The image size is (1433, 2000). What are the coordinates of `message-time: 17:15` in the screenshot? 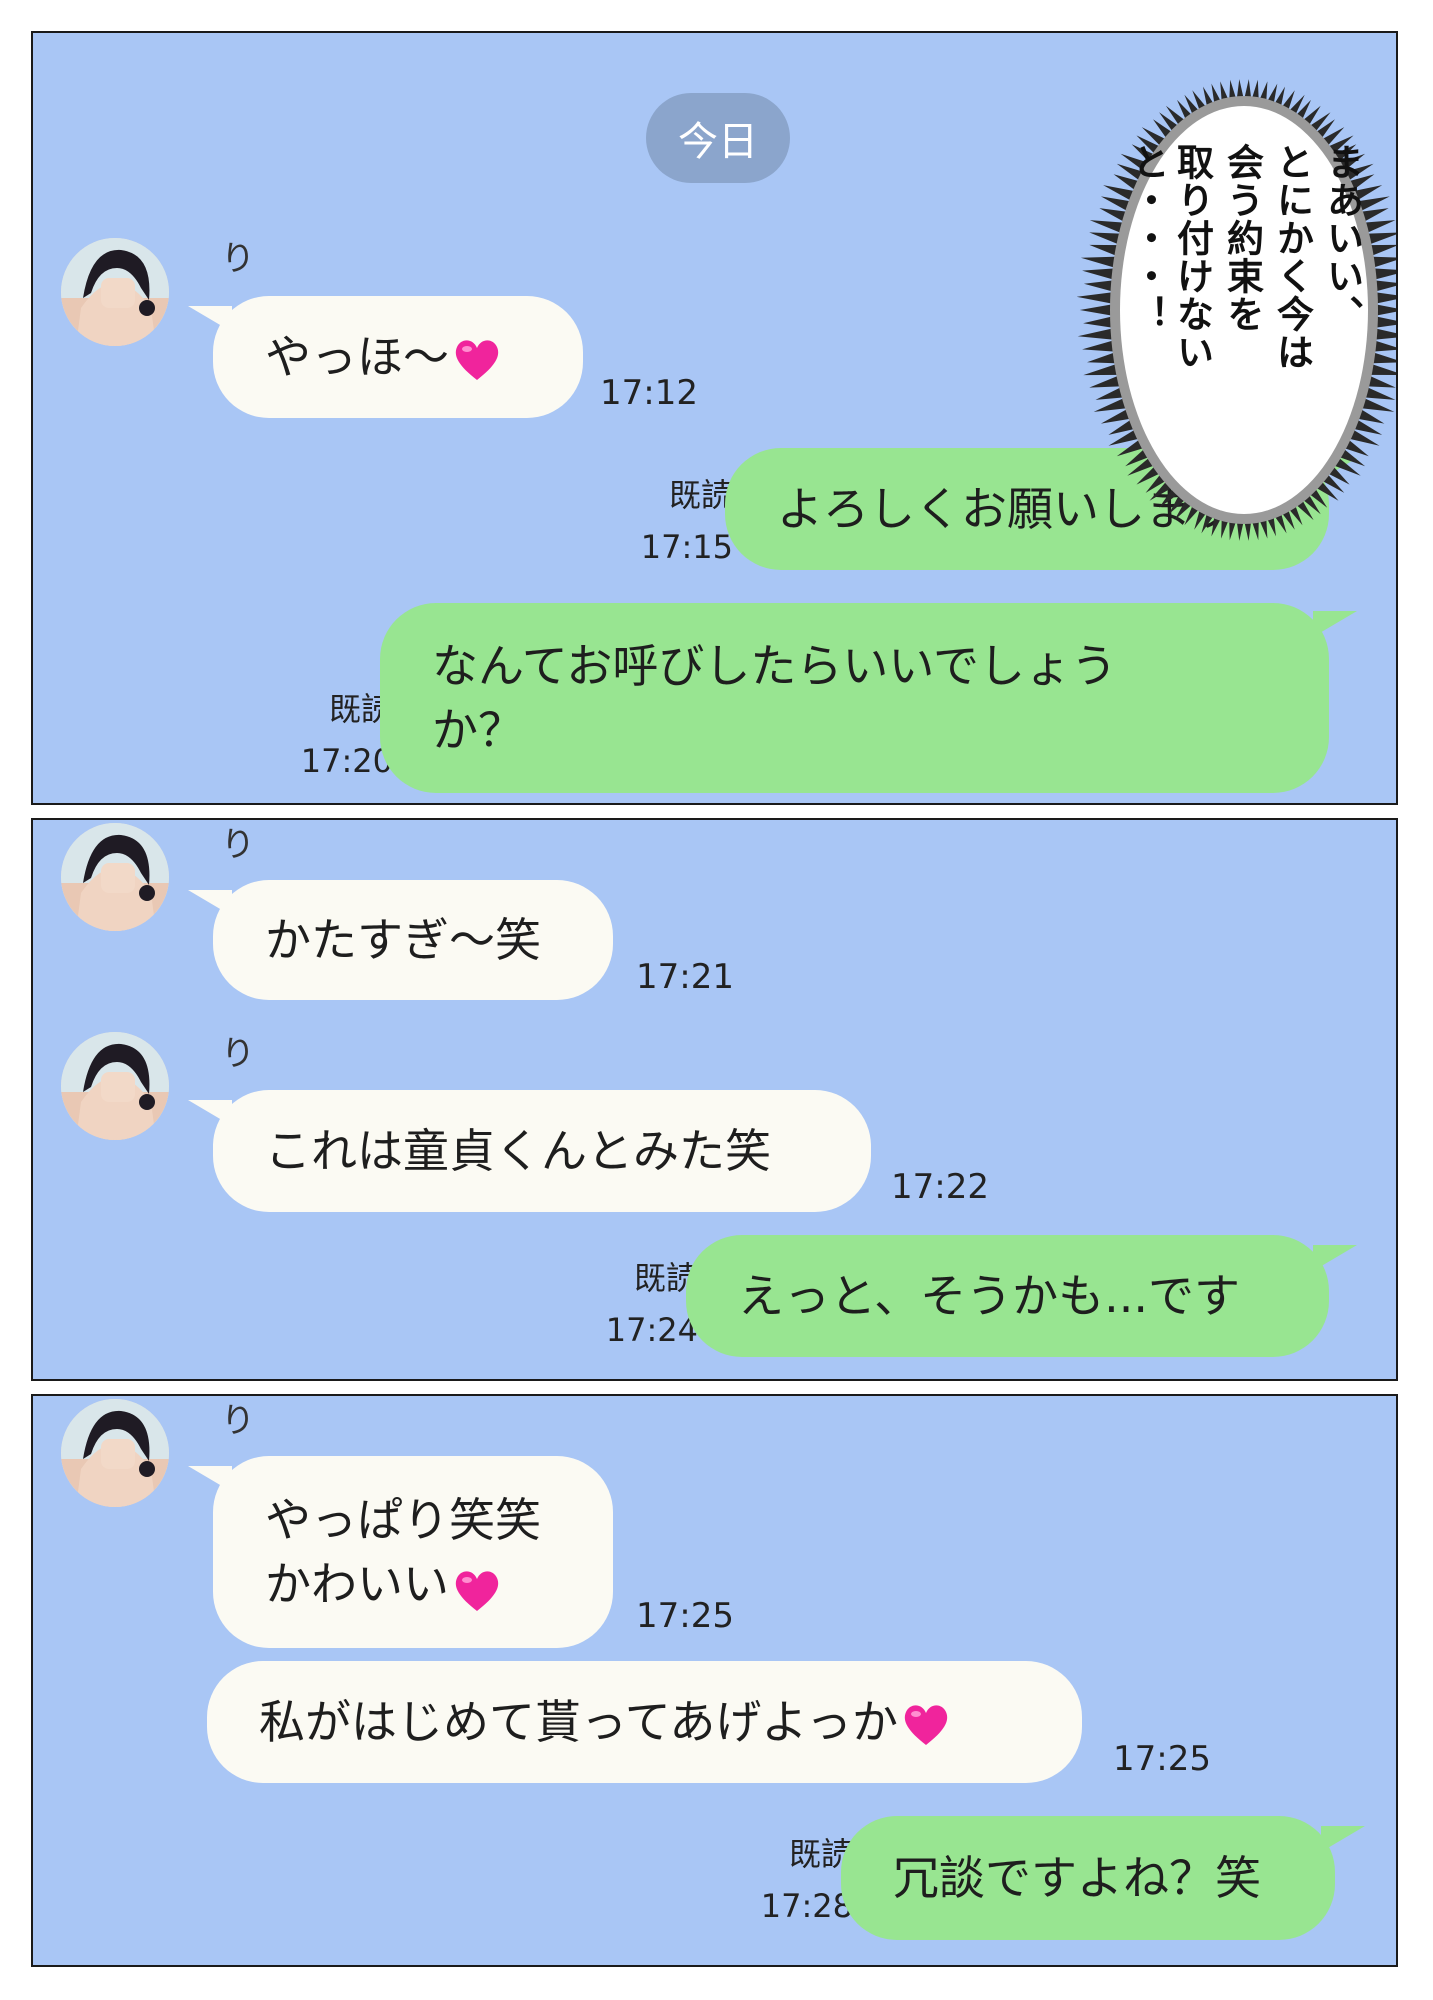 It's located at (686, 547).